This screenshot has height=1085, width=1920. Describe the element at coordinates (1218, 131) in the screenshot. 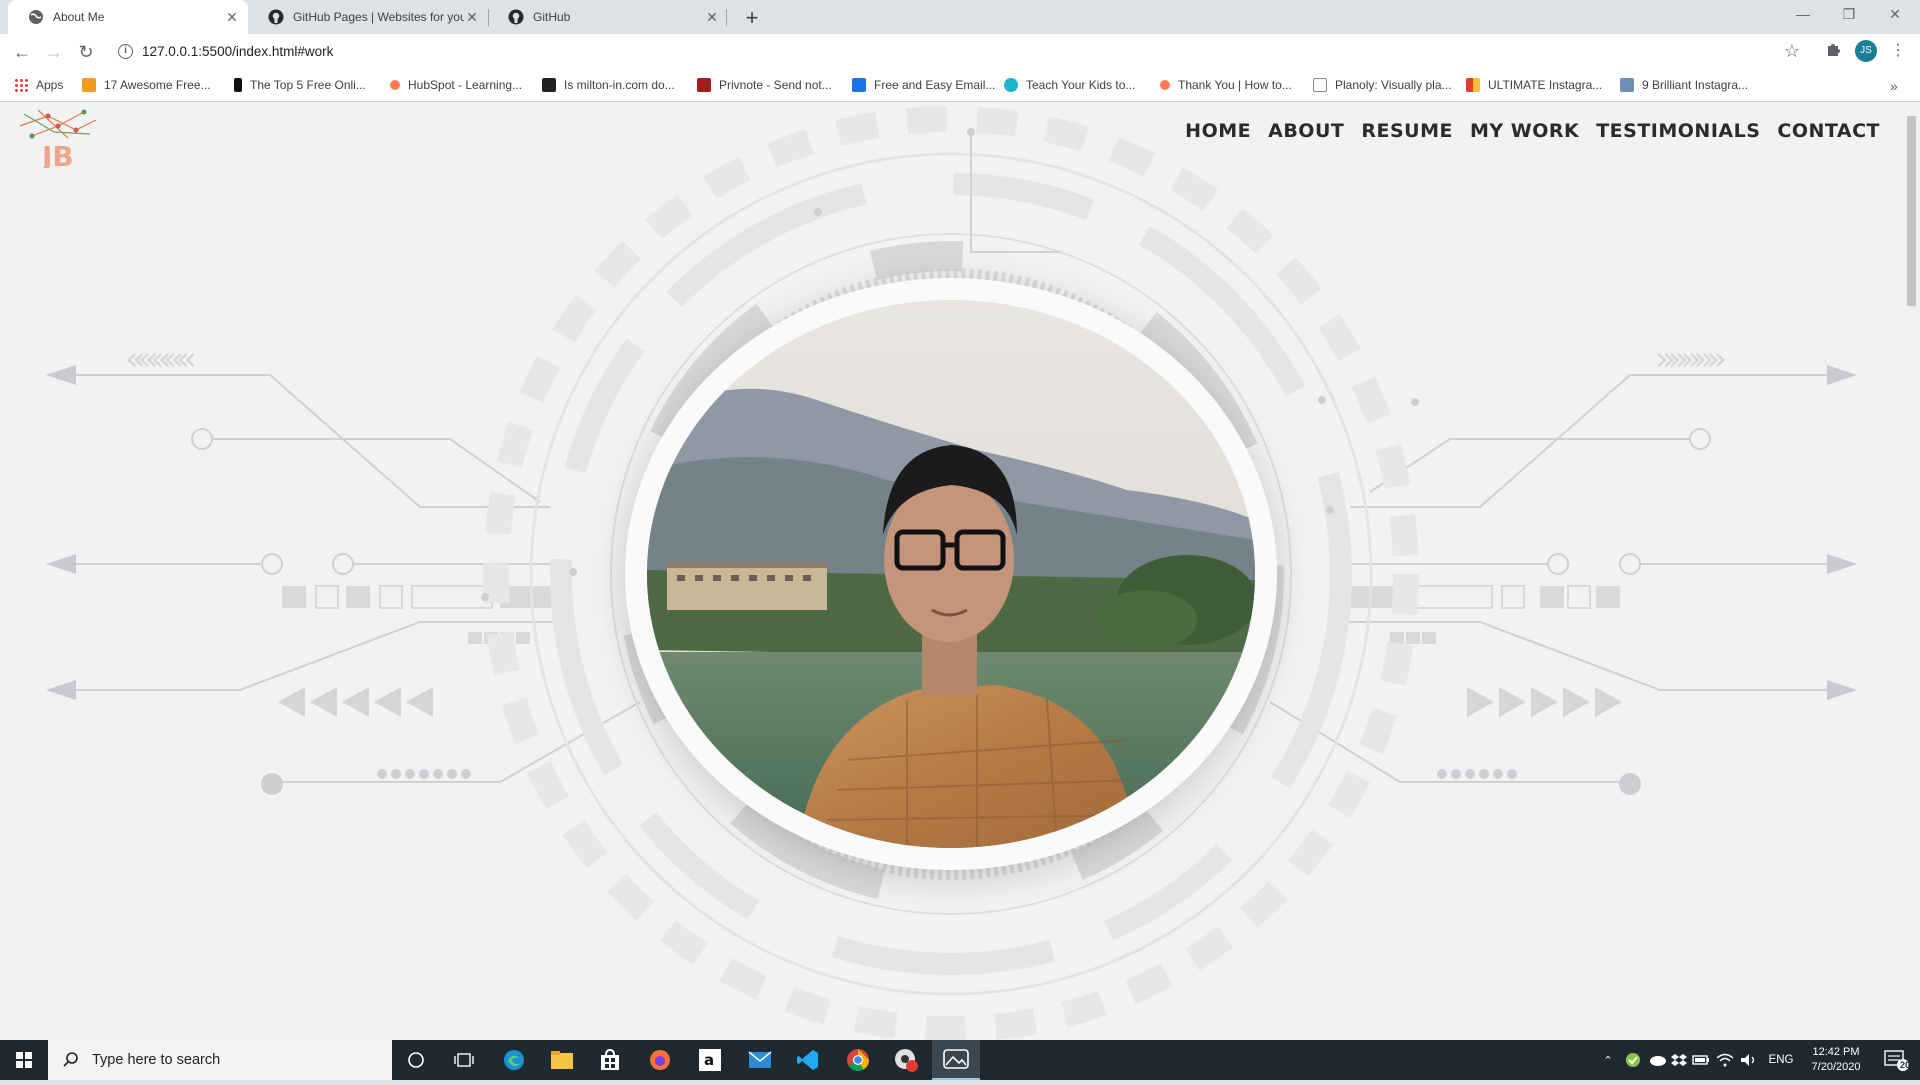

I see `nav-home: HOME` at that location.